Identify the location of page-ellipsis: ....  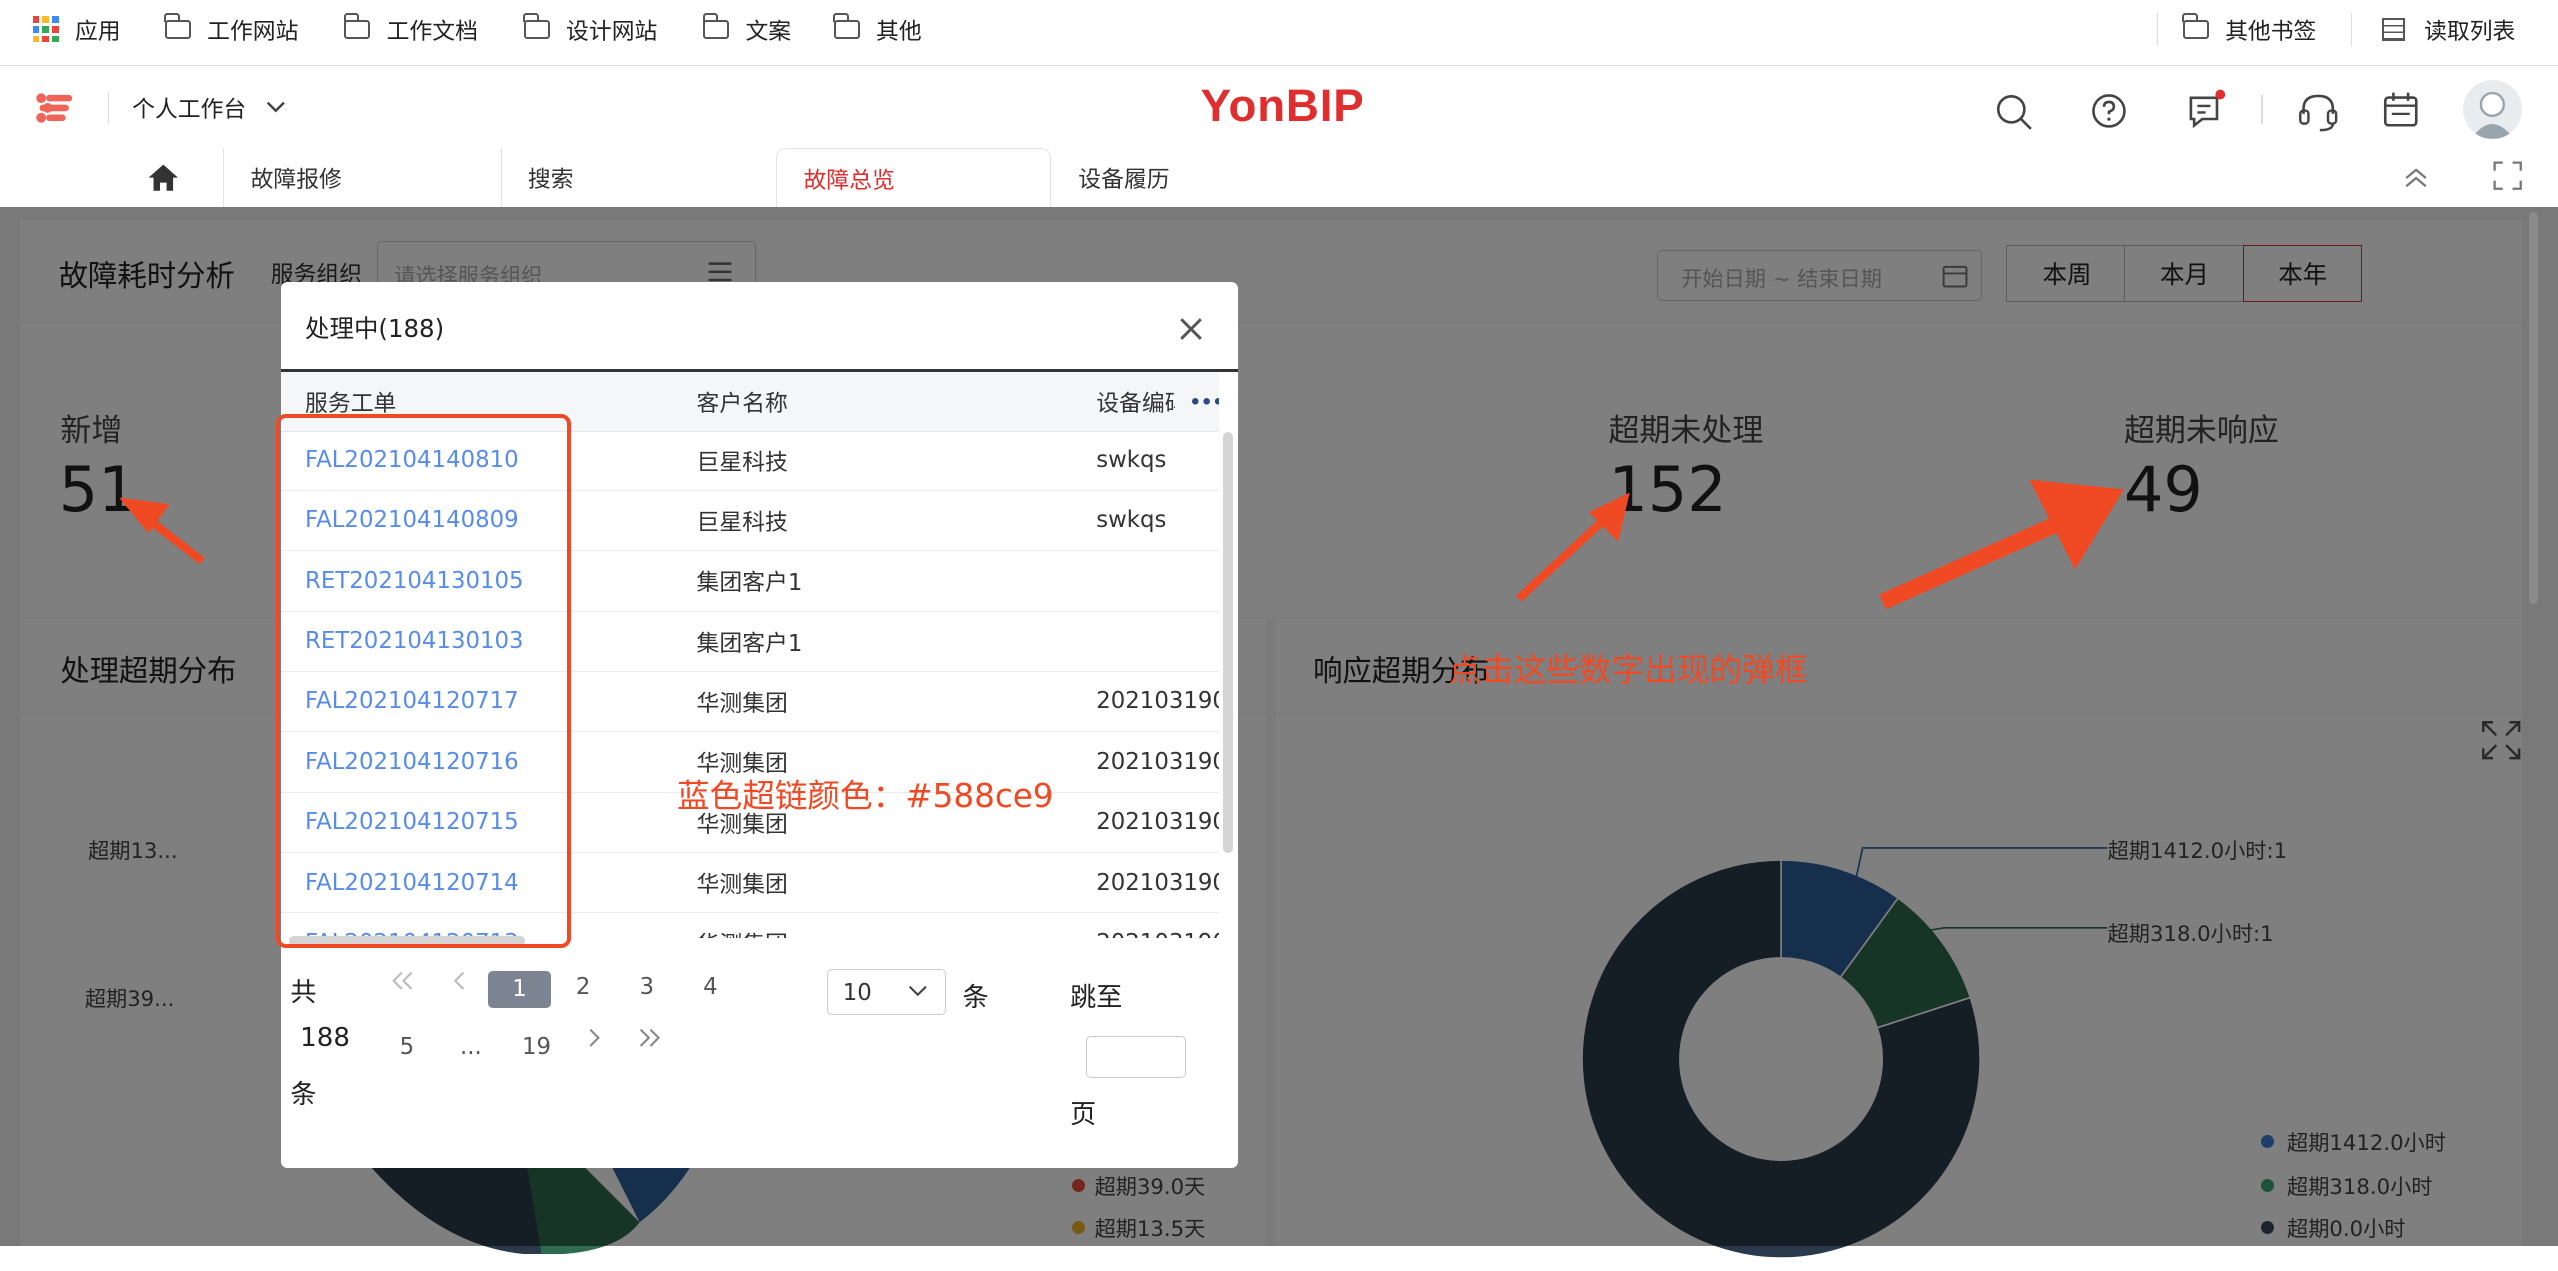
(471, 1047).